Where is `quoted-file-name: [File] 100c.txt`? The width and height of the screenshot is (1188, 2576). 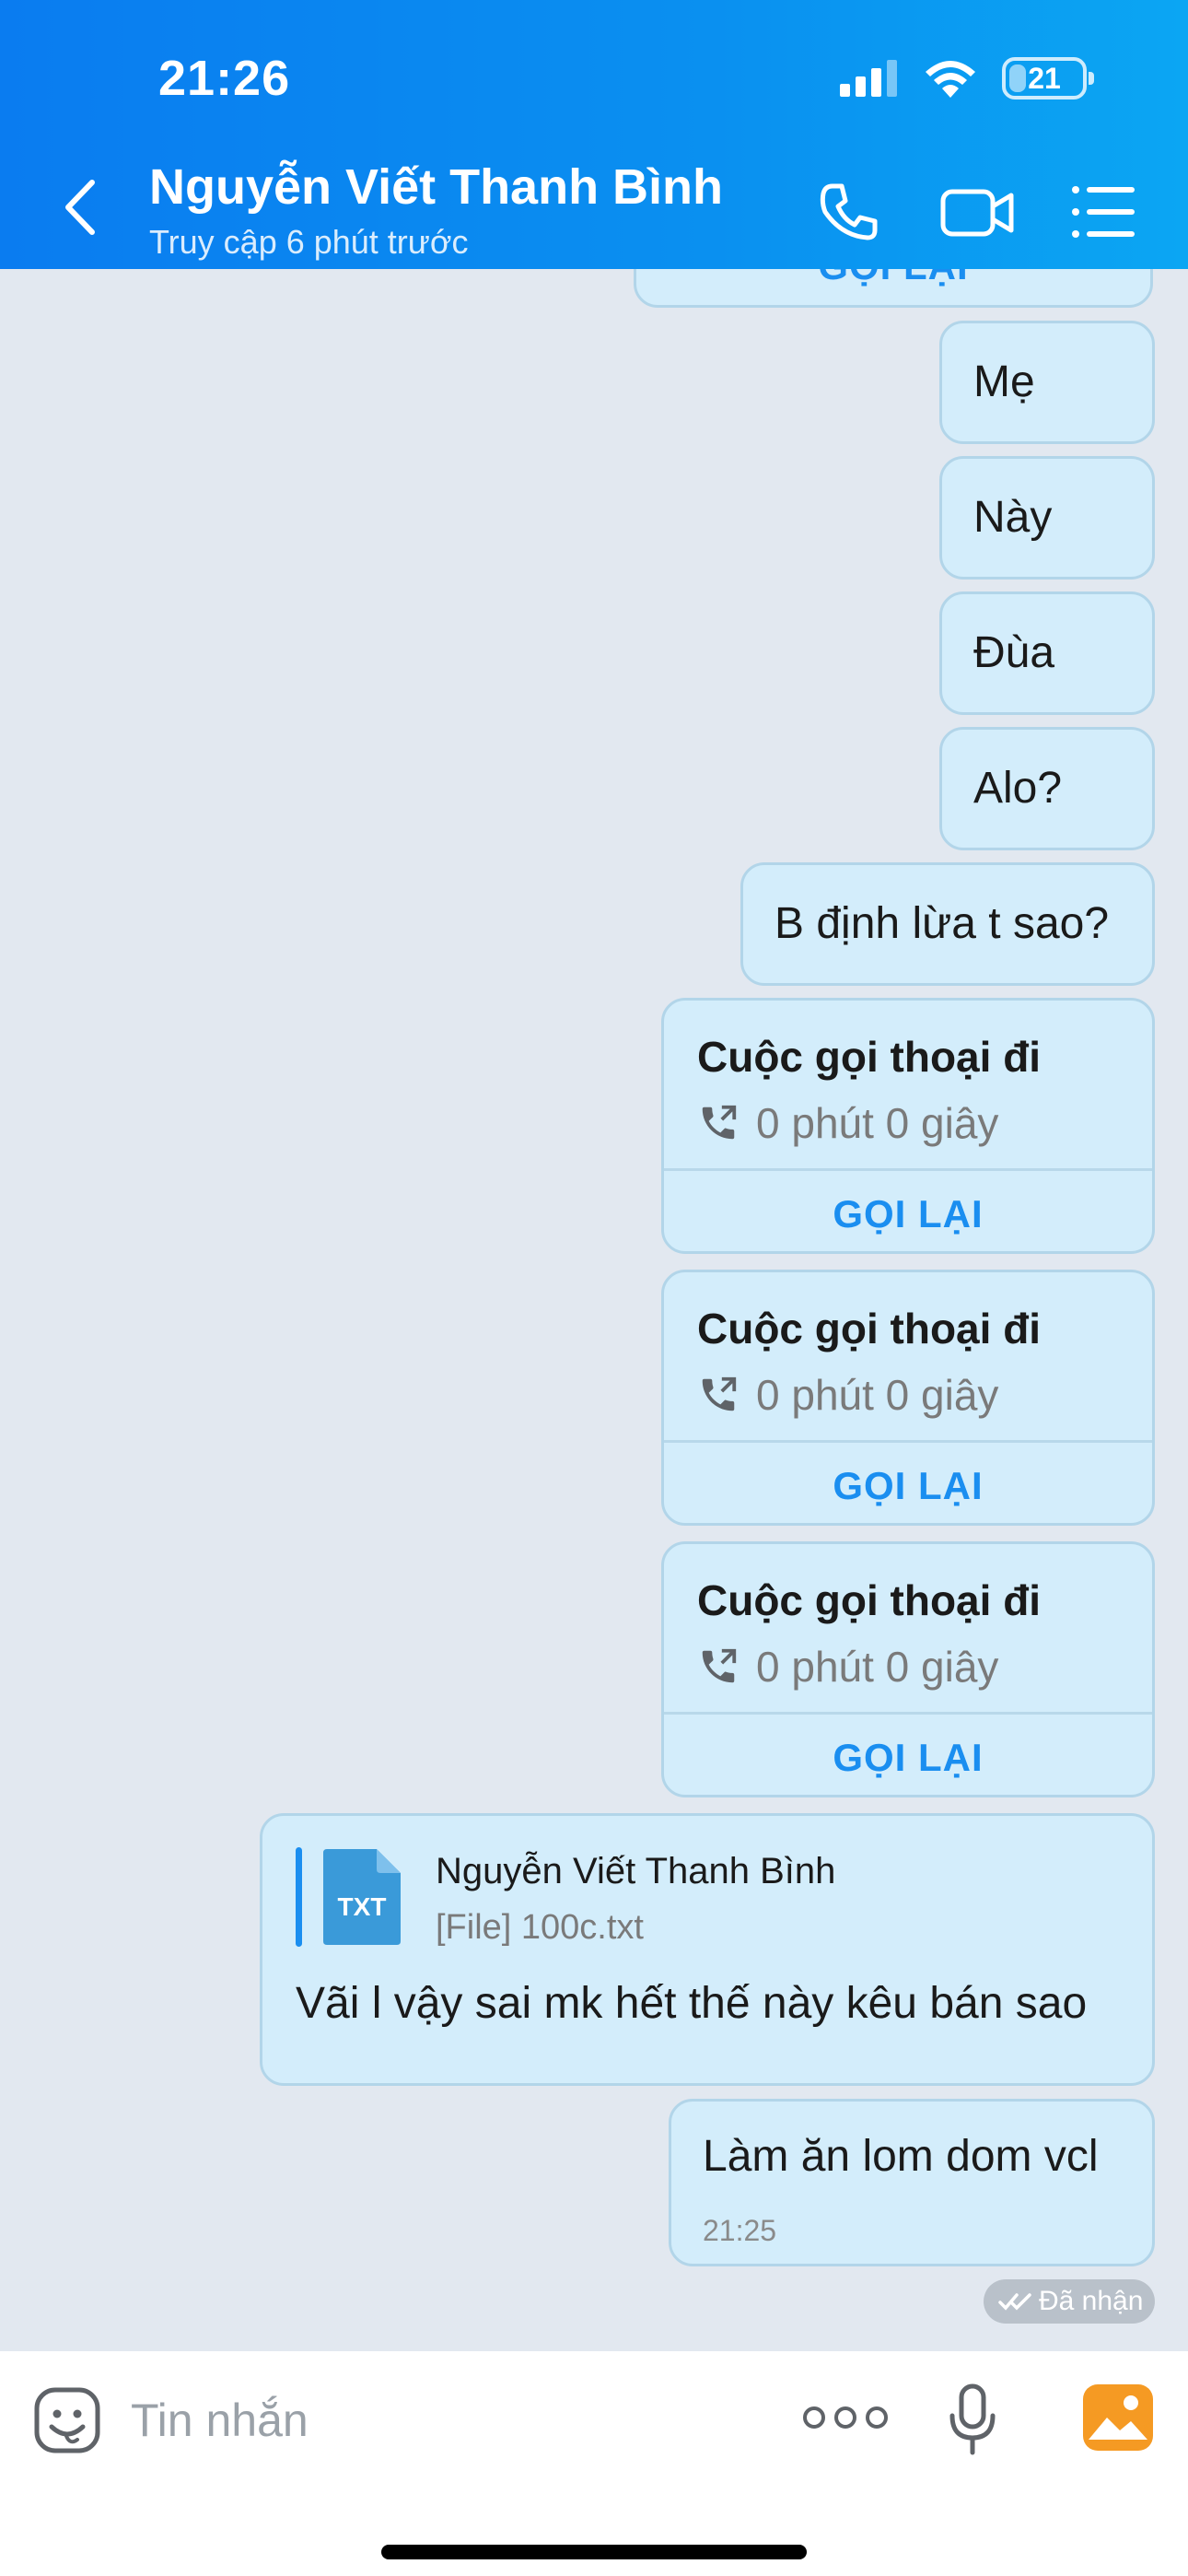 quoted-file-name: [File] 100c.txt is located at coordinates (540, 1928).